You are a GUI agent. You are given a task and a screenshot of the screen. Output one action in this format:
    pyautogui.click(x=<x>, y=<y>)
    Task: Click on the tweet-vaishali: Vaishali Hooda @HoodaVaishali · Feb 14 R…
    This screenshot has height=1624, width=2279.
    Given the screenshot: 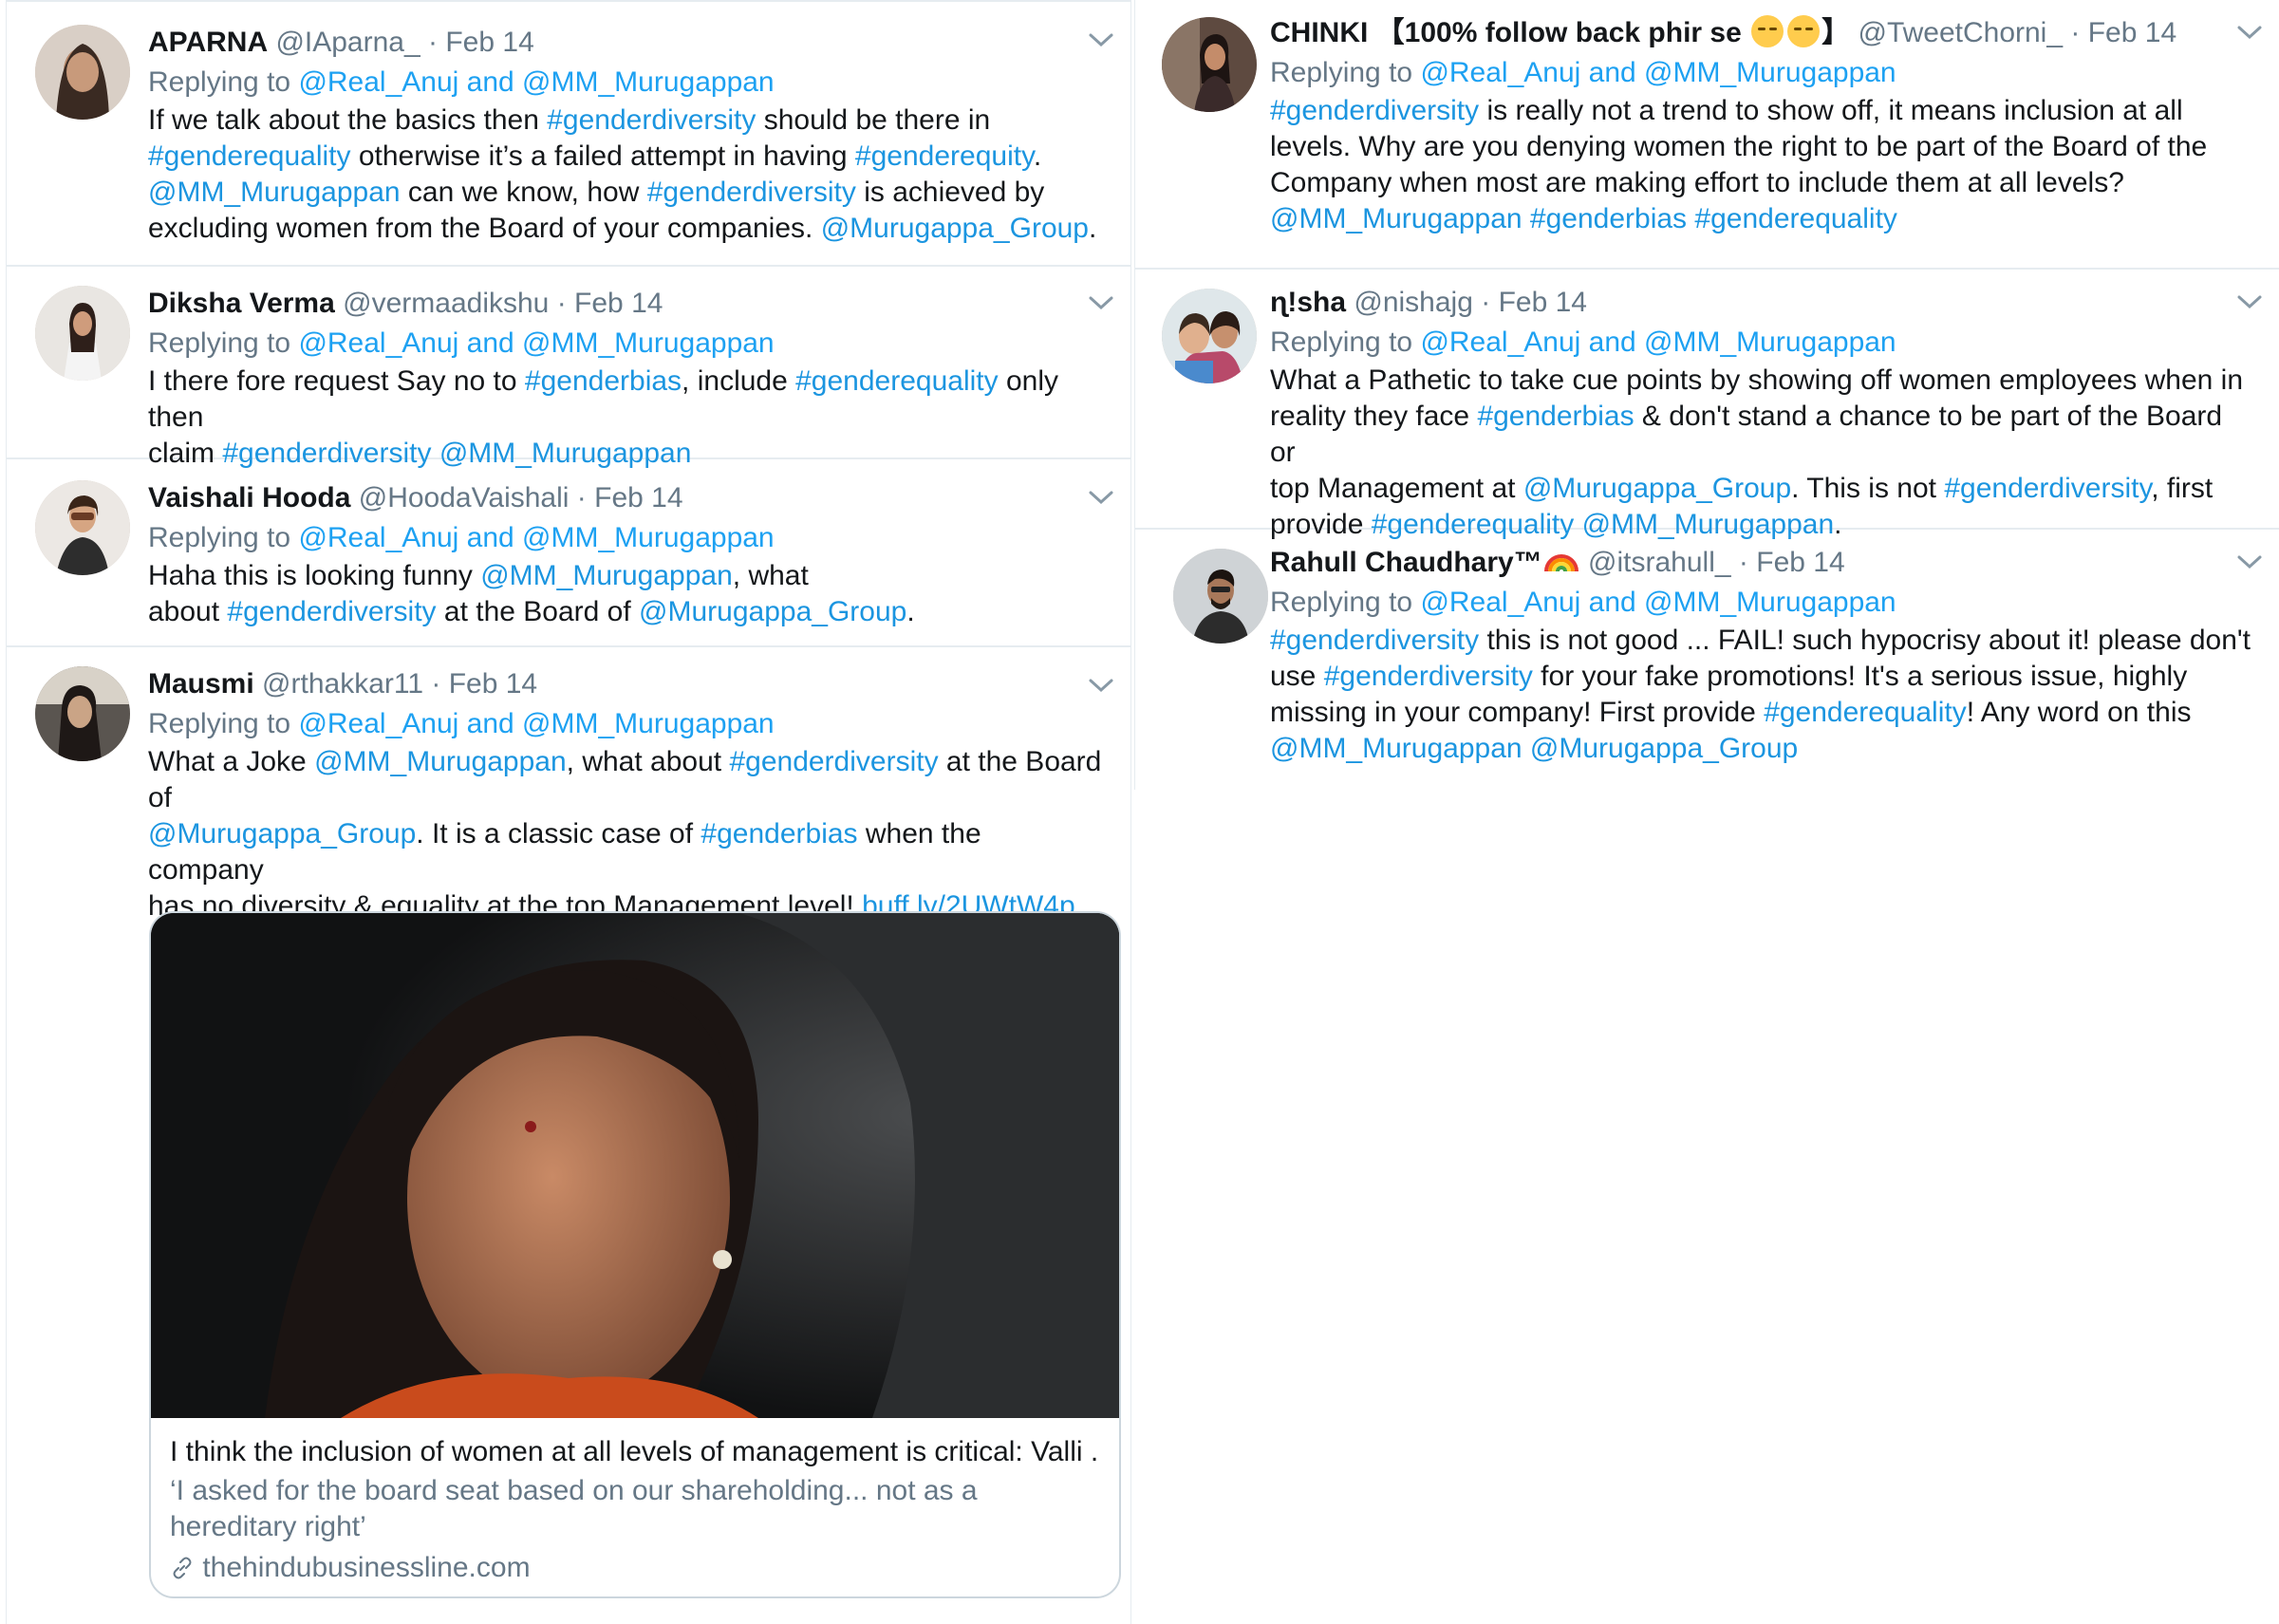 What is the action you would take?
    pyautogui.click(x=568, y=553)
    